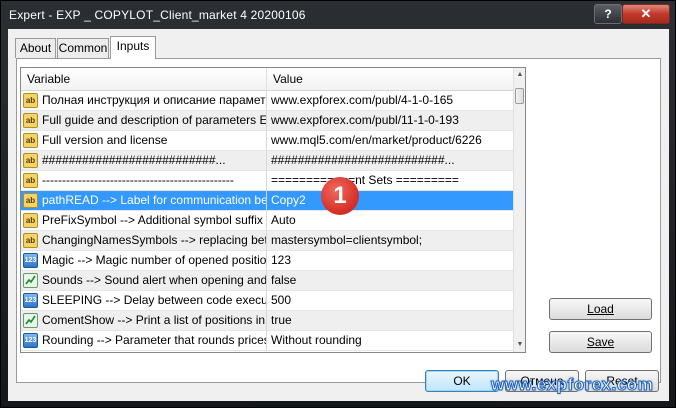 The image size is (676, 408). I want to click on variable-cell: ab Full version and license, so click(144, 141).